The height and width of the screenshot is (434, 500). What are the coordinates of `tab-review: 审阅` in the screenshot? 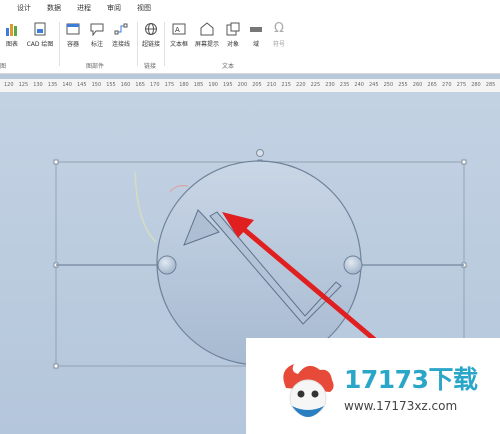 It's located at (114, 8).